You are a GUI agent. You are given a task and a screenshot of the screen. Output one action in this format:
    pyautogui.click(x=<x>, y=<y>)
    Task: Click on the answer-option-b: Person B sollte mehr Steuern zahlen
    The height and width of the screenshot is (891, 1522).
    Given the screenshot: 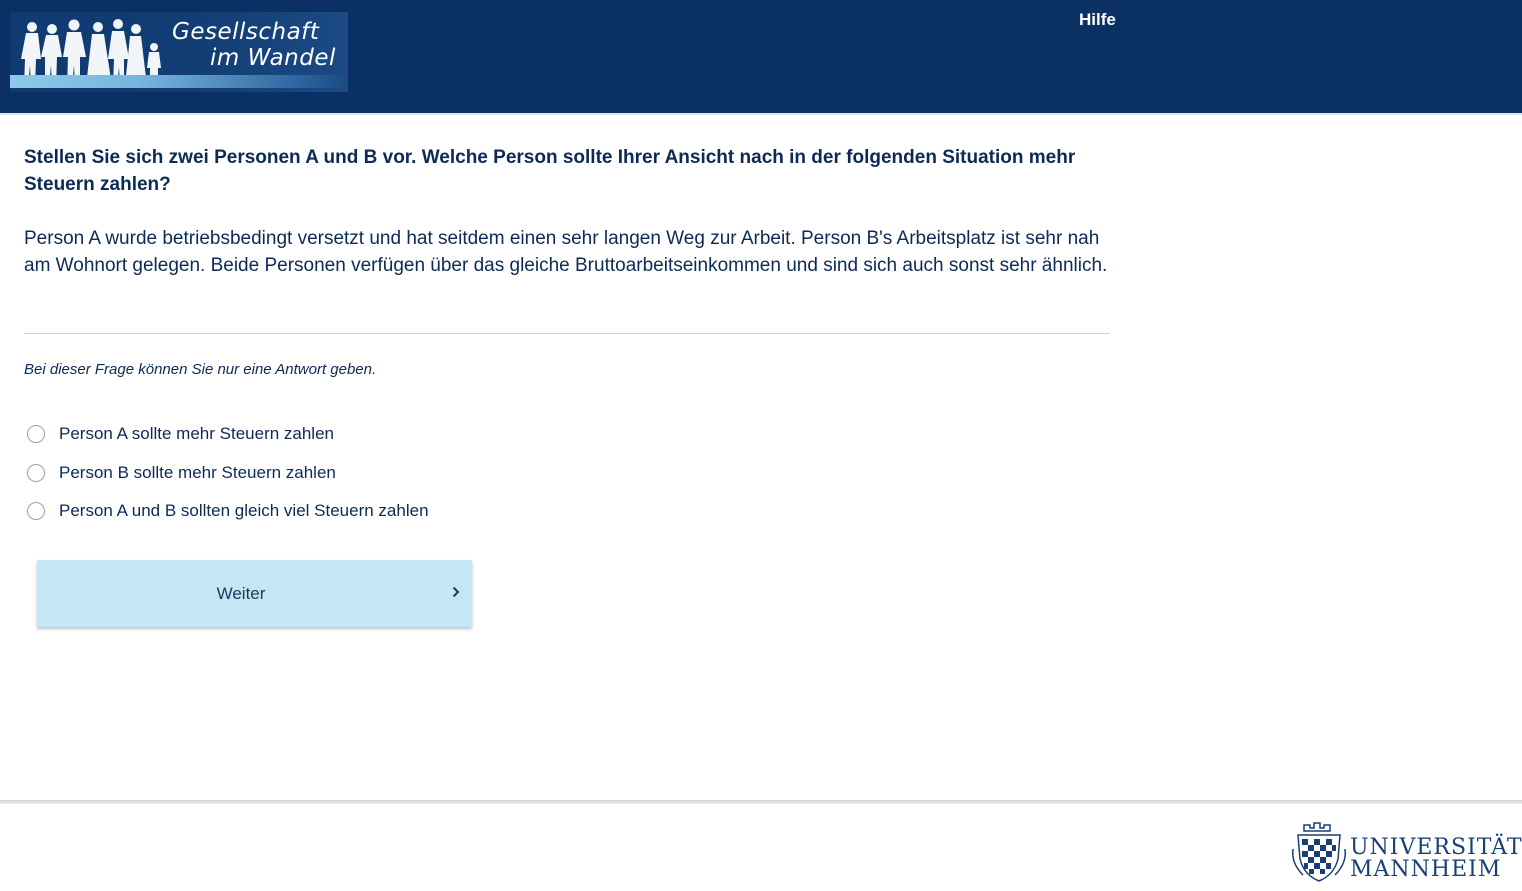 What is the action you would take?
    pyautogui.click(x=181, y=473)
    